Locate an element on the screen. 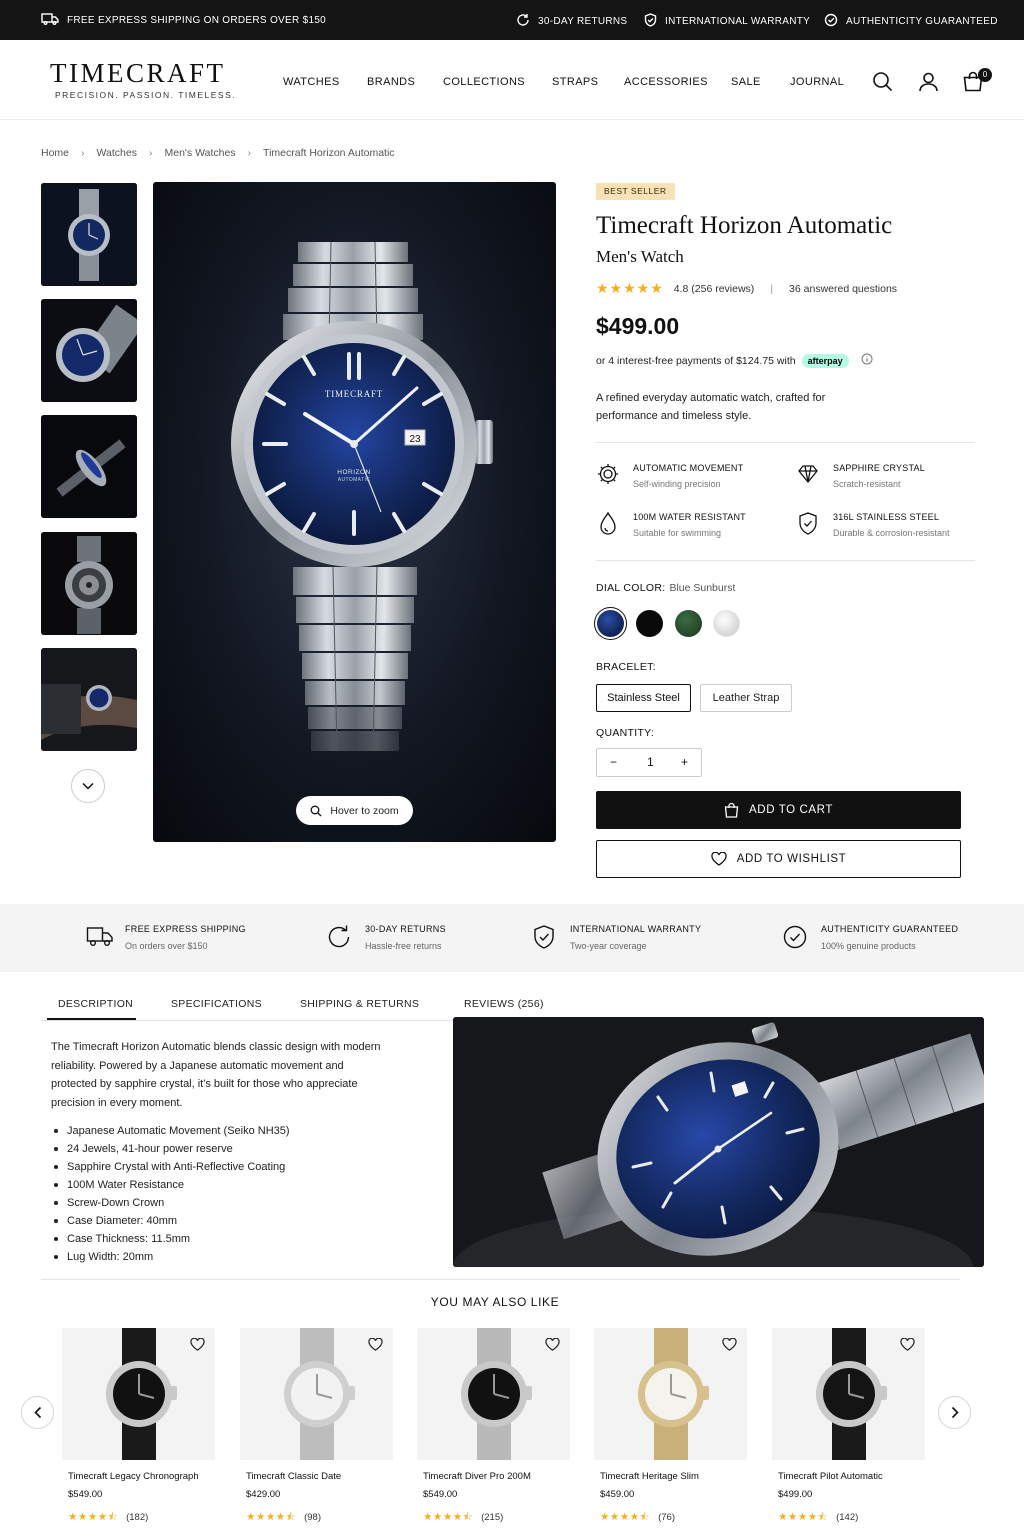 The height and width of the screenshot is (1536, 1024). info-icon is located at coordinates (867, 360).